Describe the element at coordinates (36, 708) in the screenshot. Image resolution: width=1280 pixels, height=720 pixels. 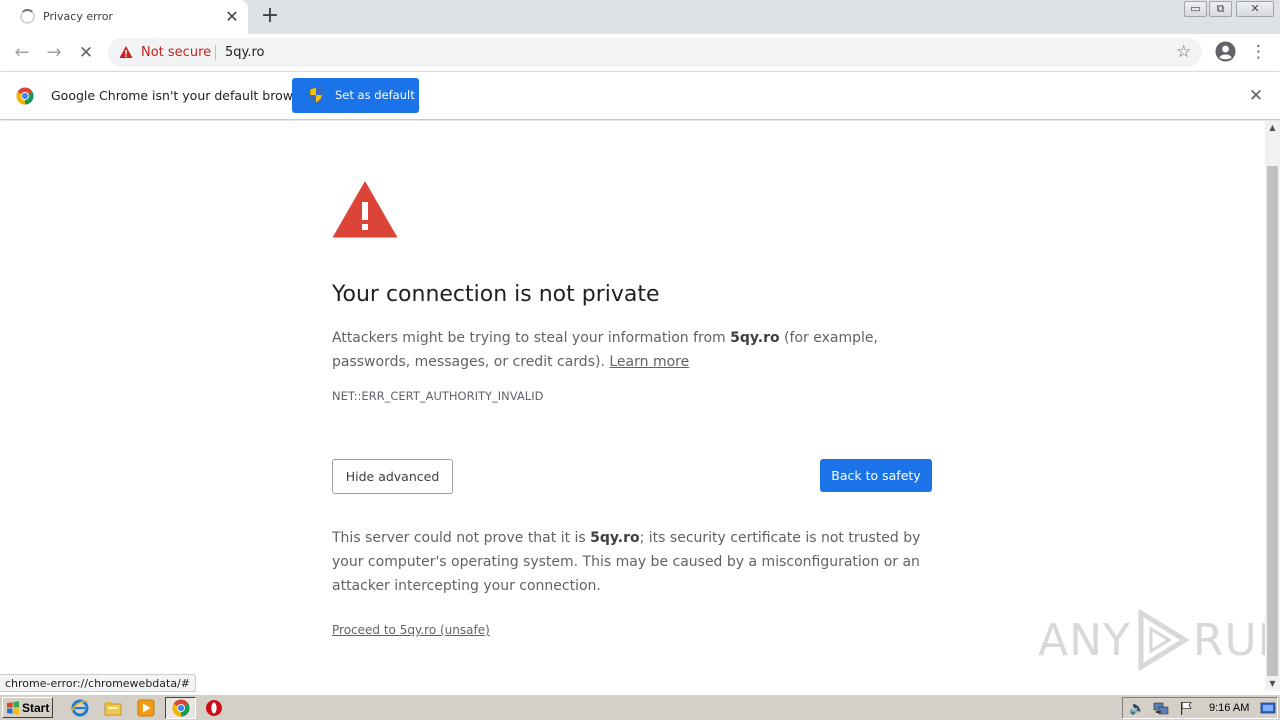
I see `start-label: Start` at that location.